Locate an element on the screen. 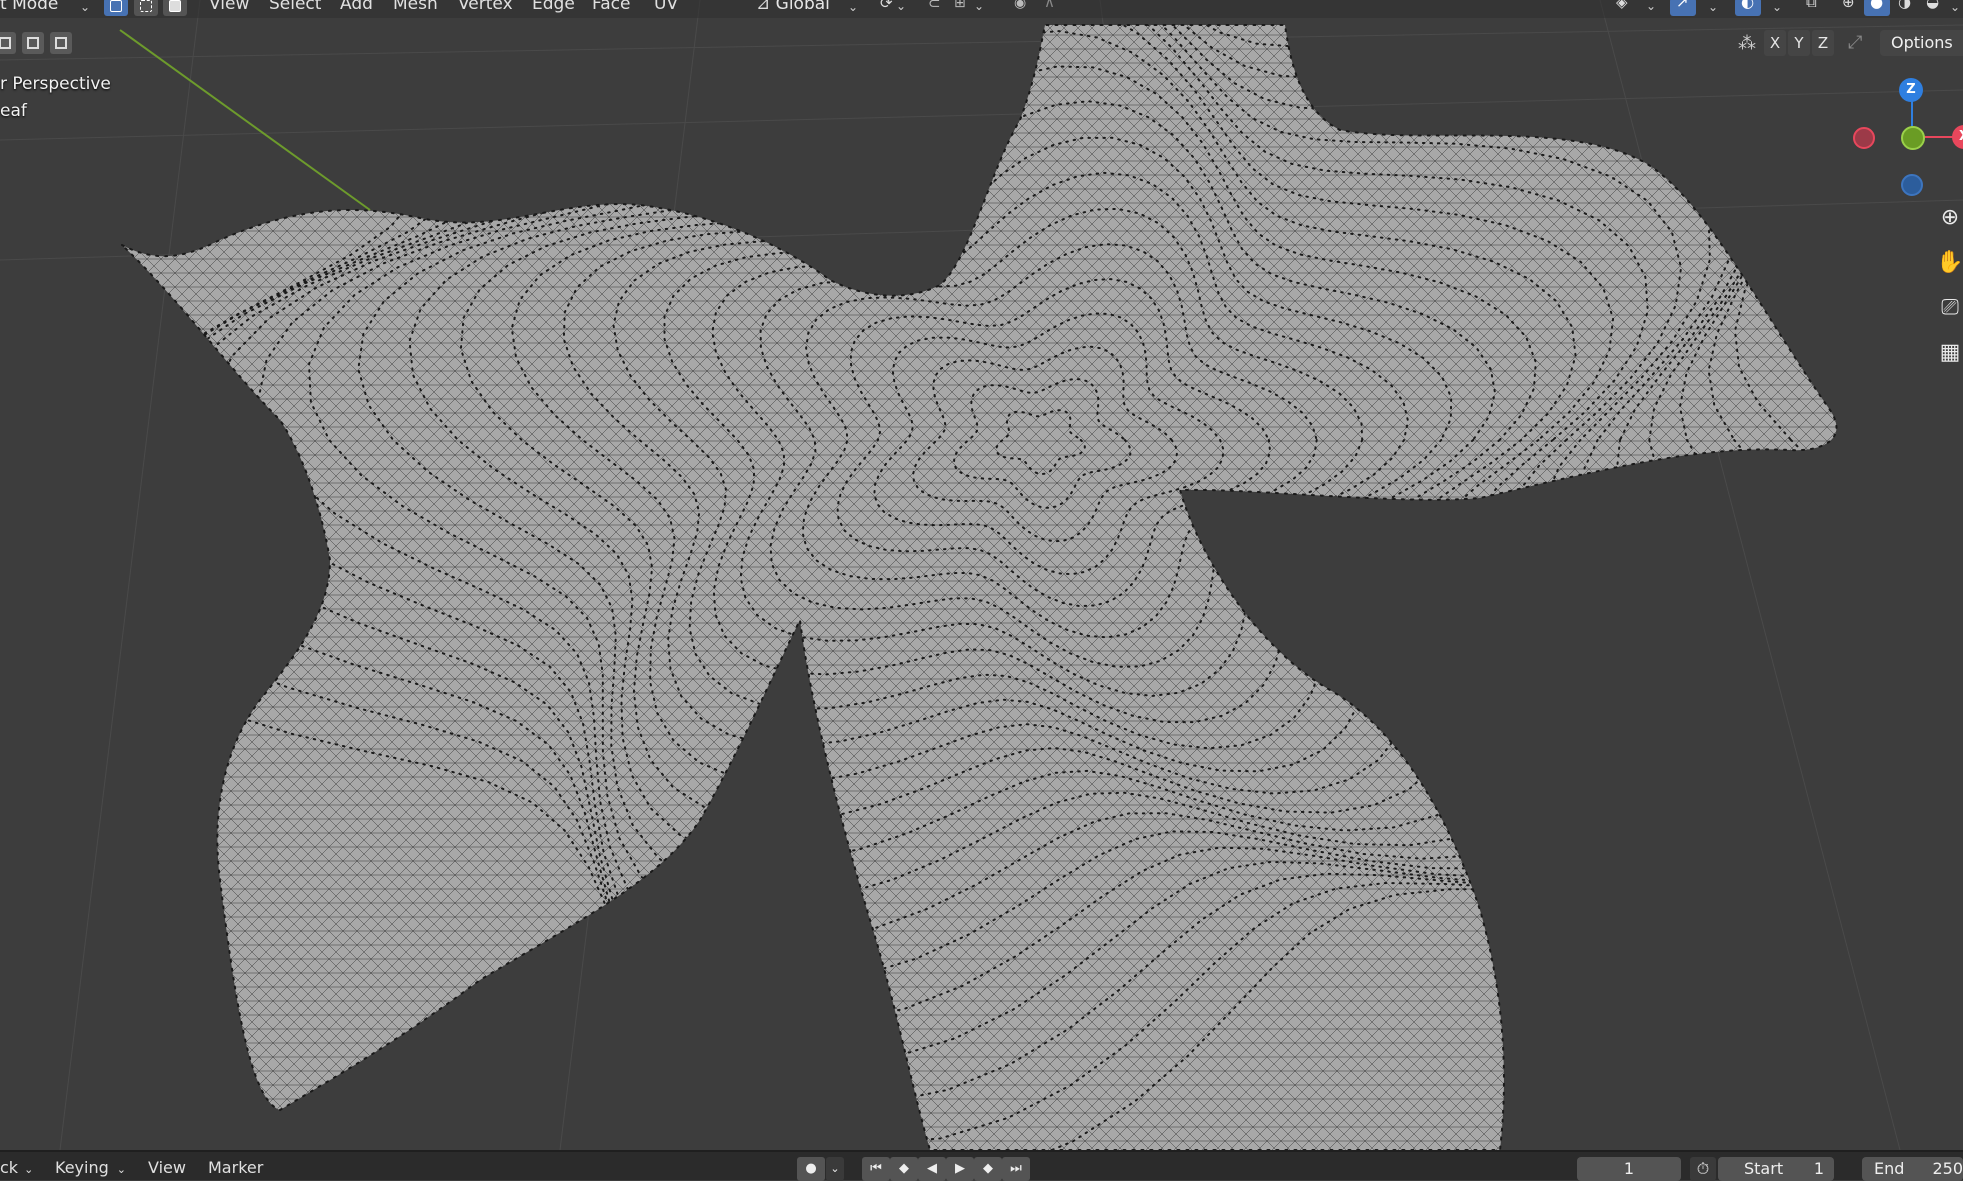 Image resolution: width=1963 pixels, height=1181 pixels. material-shading-icon: ◑ is located at coordinates (1905, 8).